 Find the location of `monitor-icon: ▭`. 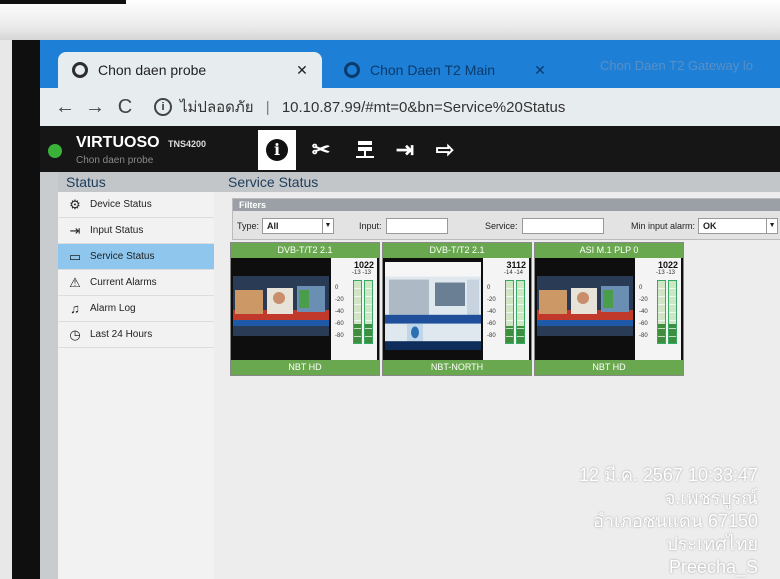

monitor-icon: ▭ is located at coordinates (75, 256).